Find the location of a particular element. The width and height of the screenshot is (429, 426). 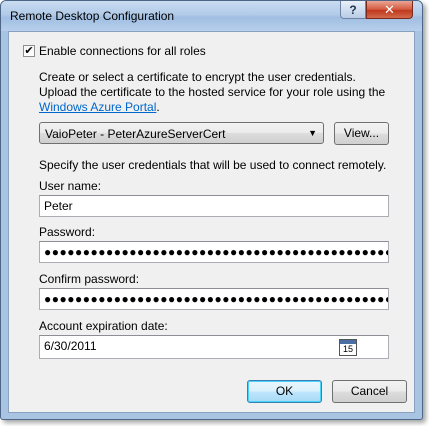

password-label: Password: is located at coordinates (67, 232).